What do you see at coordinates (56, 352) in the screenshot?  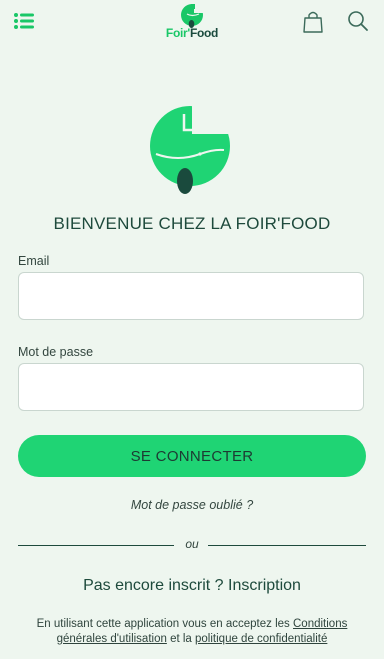 I see `password-label: Mot de passe` at bounding box center [56, 352].